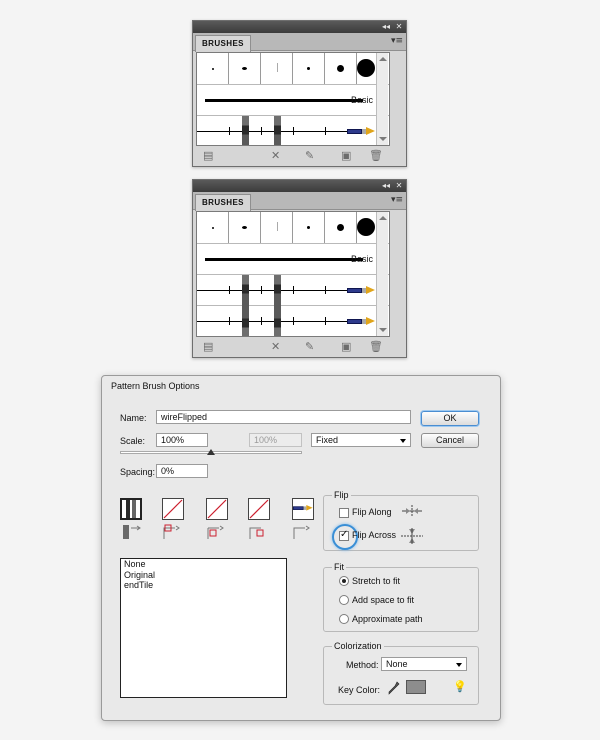  What do you see at coordinates (394, 688) in the screenshot?
I see `eyedropper-icon` at bounding box center [394, 688].